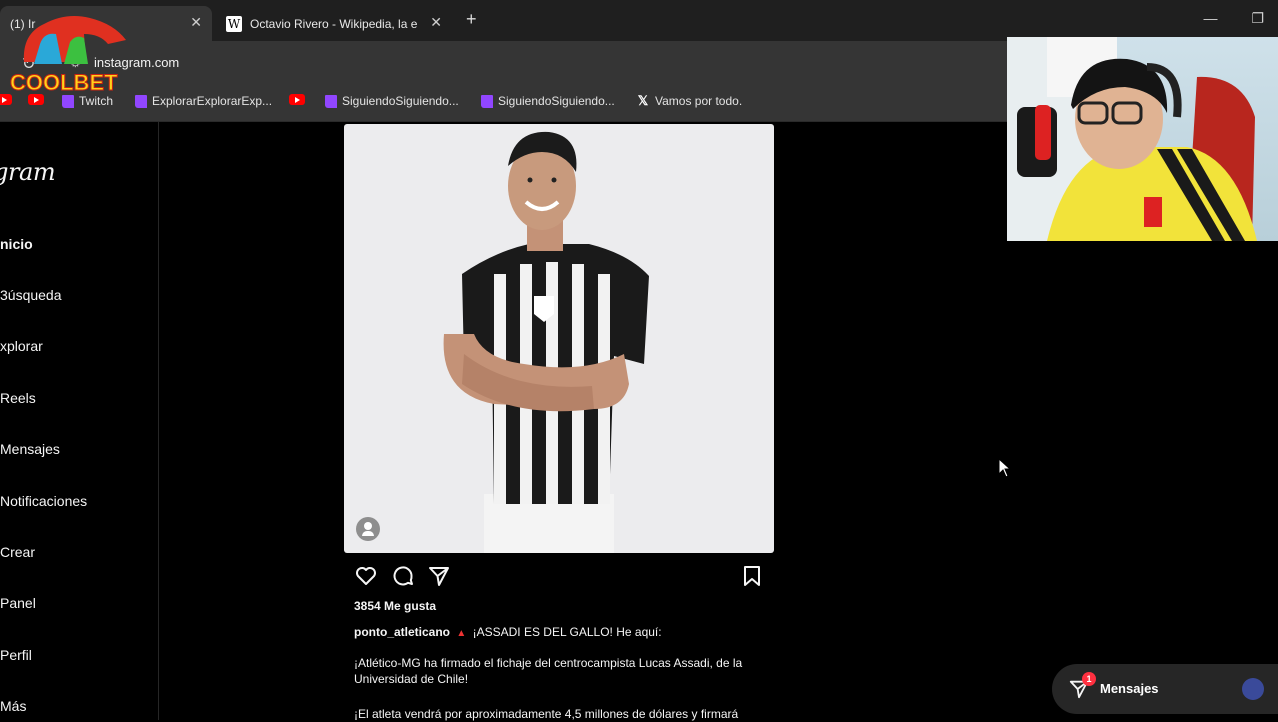  Describe the element at coordinates (643, 100) in the screenshot. I see `x-icon: 𝕏` at that location.